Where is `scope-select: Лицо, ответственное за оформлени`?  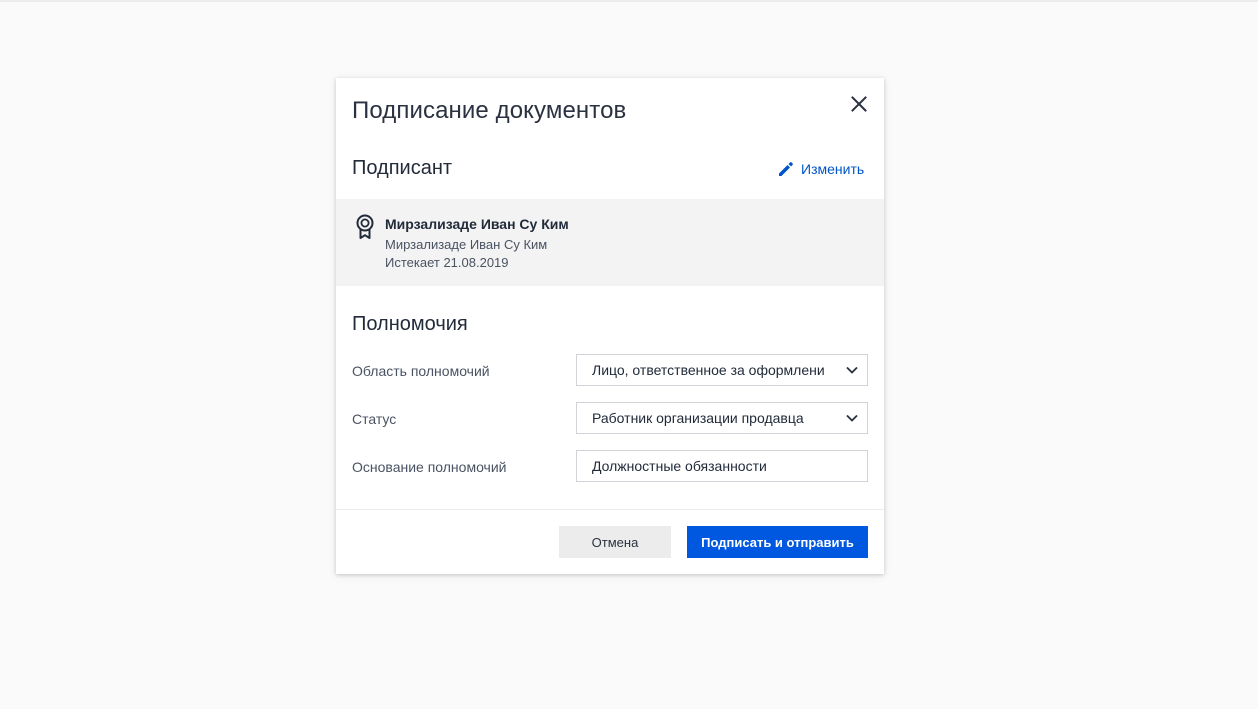 scope-select: Лицо, ответственное за оформлени is located at coordinates (722, 370).